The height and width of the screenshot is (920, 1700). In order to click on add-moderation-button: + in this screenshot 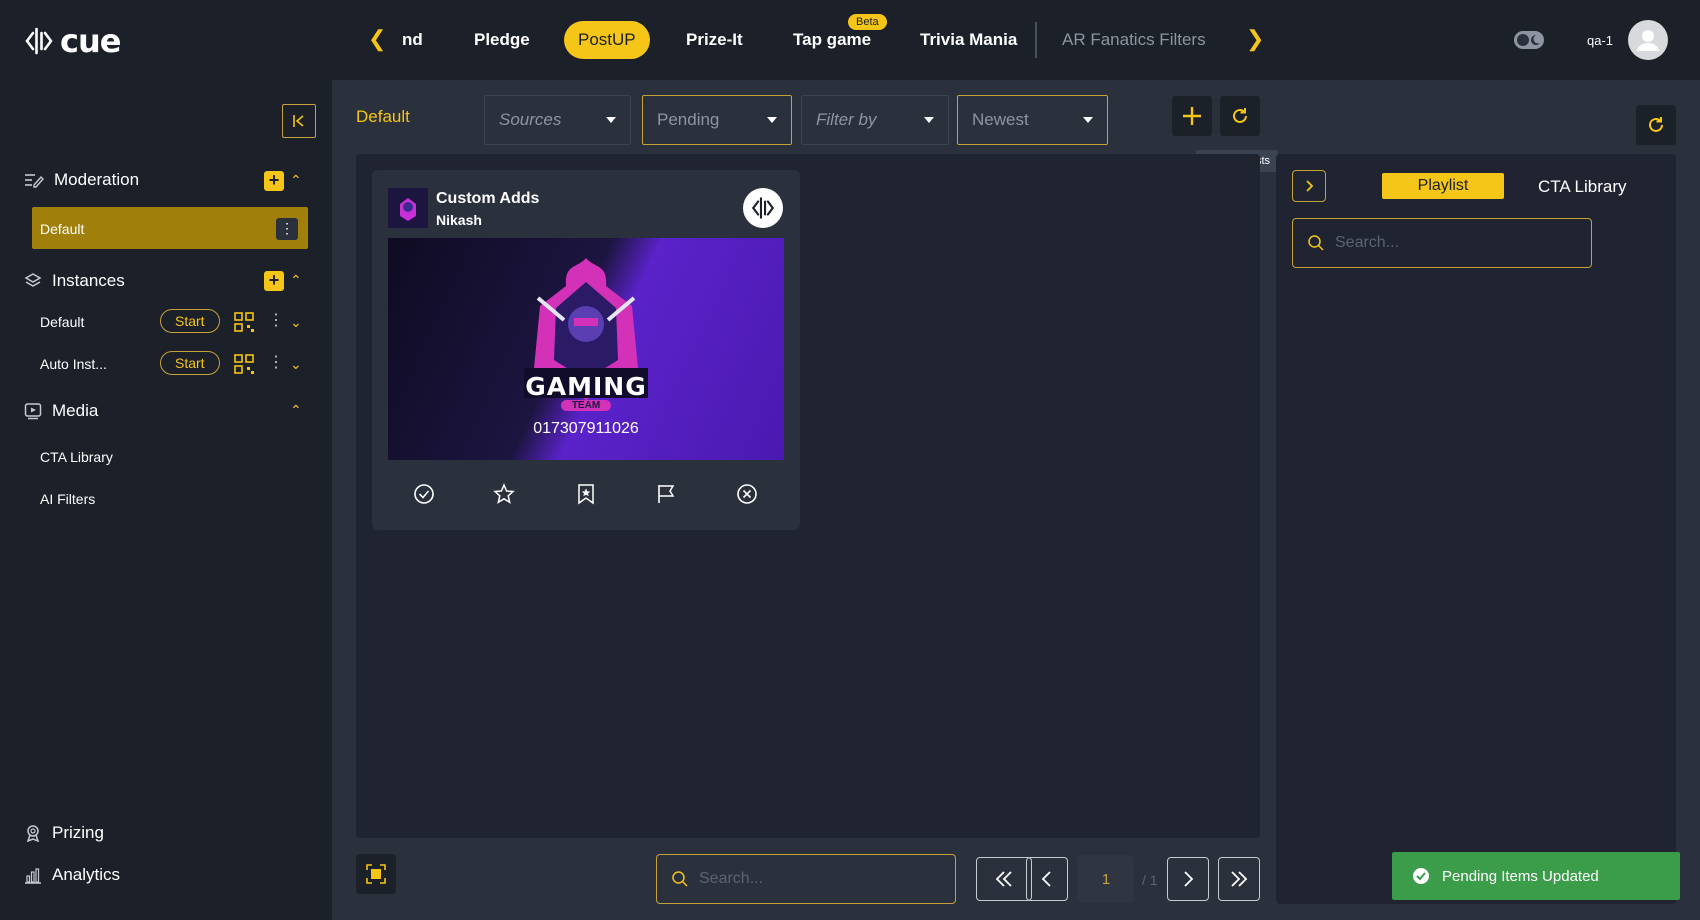, I will do `click(274, 181)`.